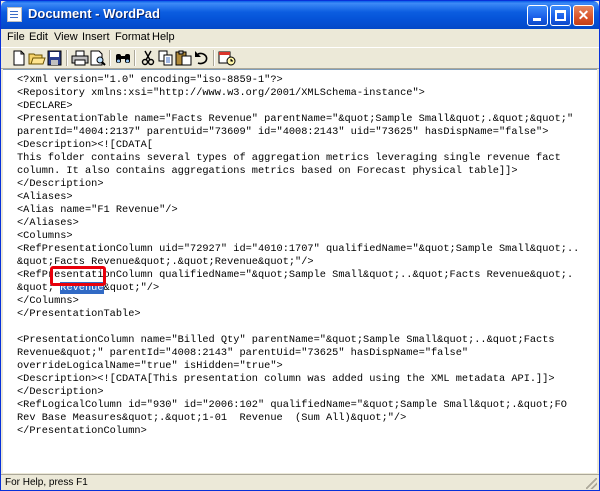 This screenshot has height=491, width=600. I want to click on document-line: </Columns>, so click(48, 301).